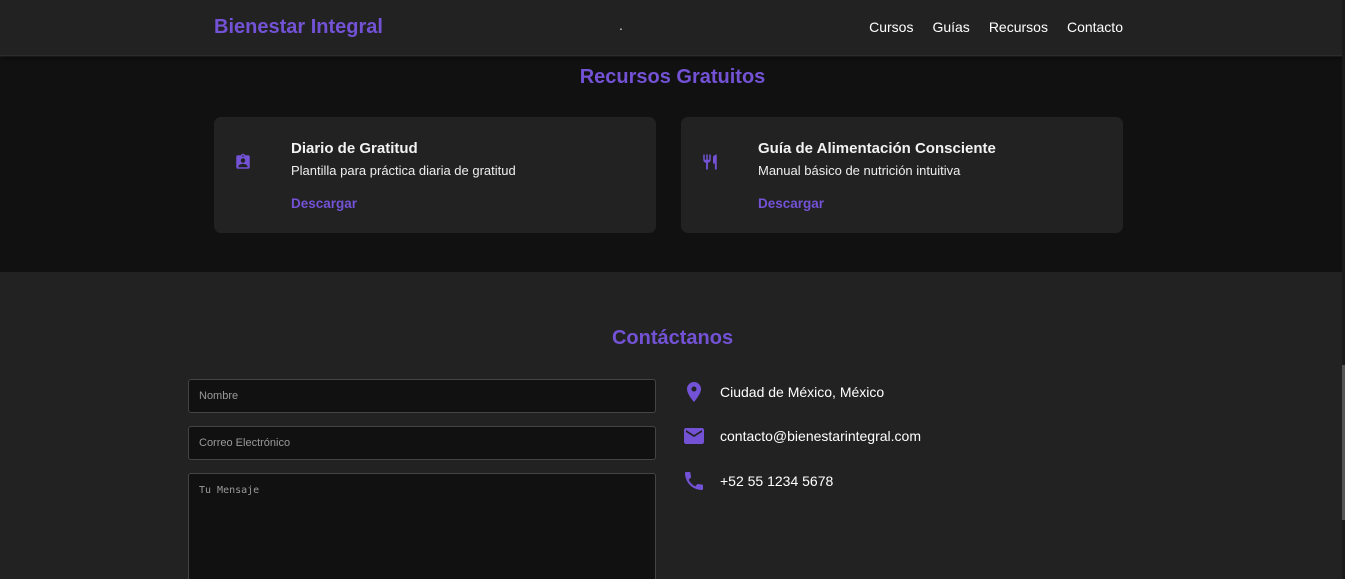  I want to click on card-title: Guía de Alimentación Consciente, so click(877, 148).